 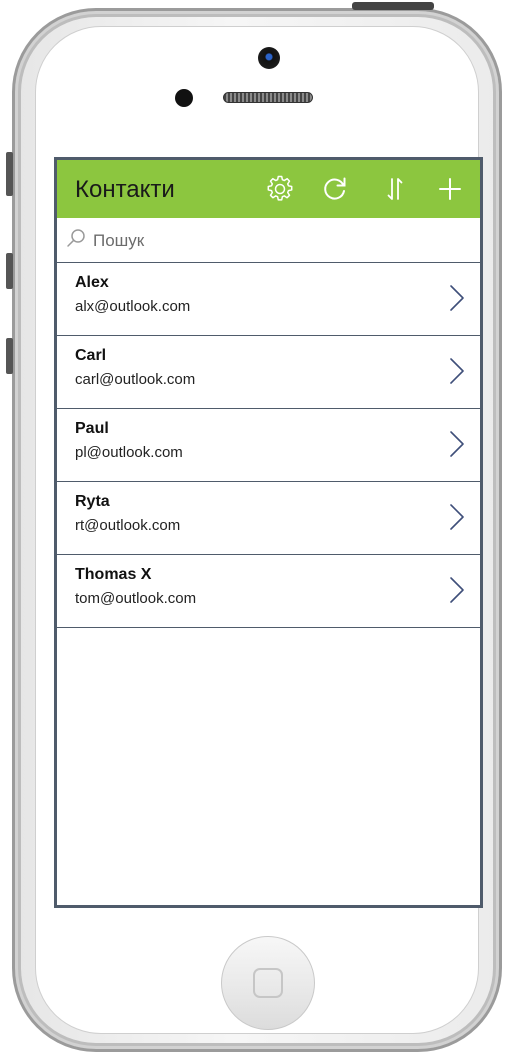 I want to click on gear-icon, so click(x=280, y=189).